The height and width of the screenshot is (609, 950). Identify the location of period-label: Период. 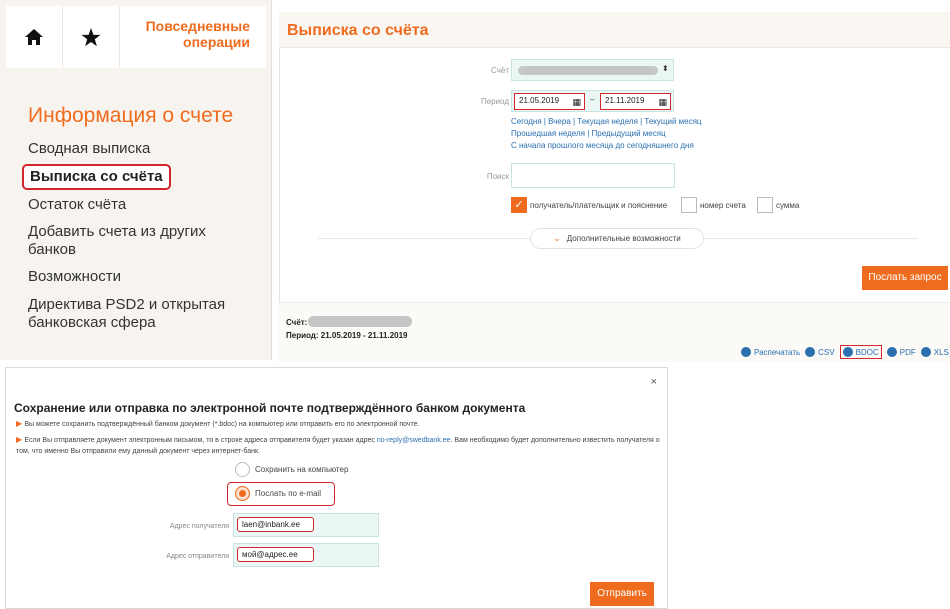
(494, 101).